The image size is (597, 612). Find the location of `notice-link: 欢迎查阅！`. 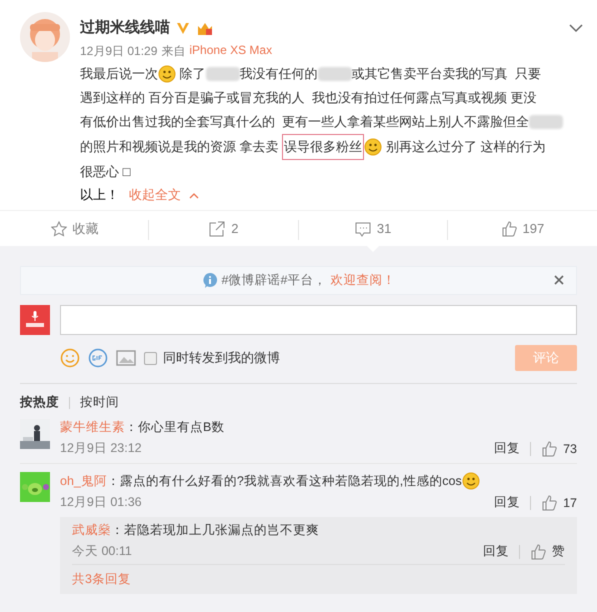

notice-link: 欢迎查阅！ is located at coordinates (363, 280).